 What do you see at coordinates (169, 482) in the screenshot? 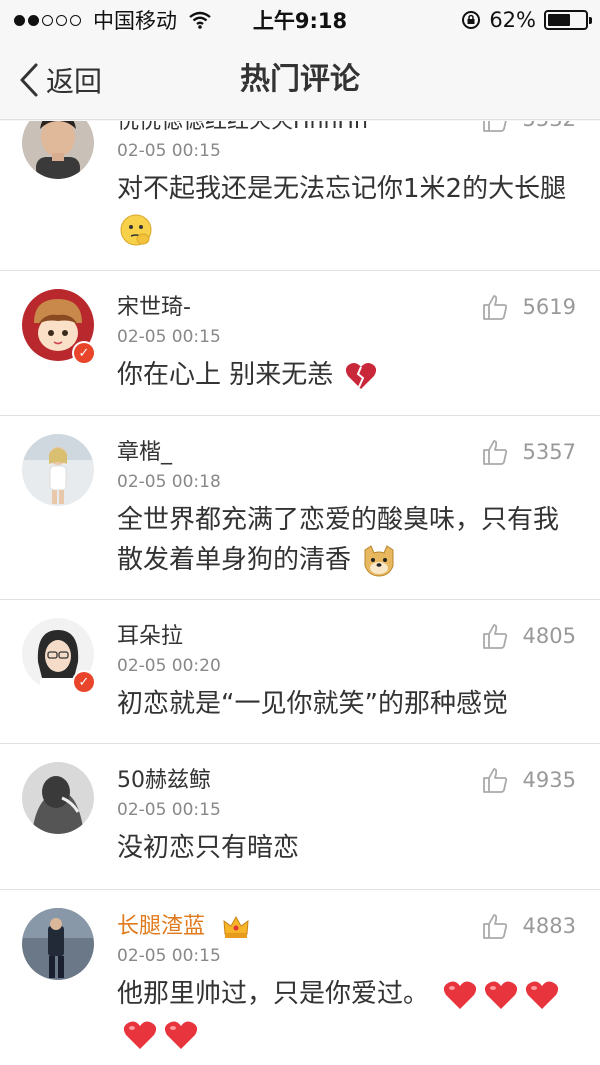
I see `comment-time: 02-05 00:18` at bounding box center [169, 482].